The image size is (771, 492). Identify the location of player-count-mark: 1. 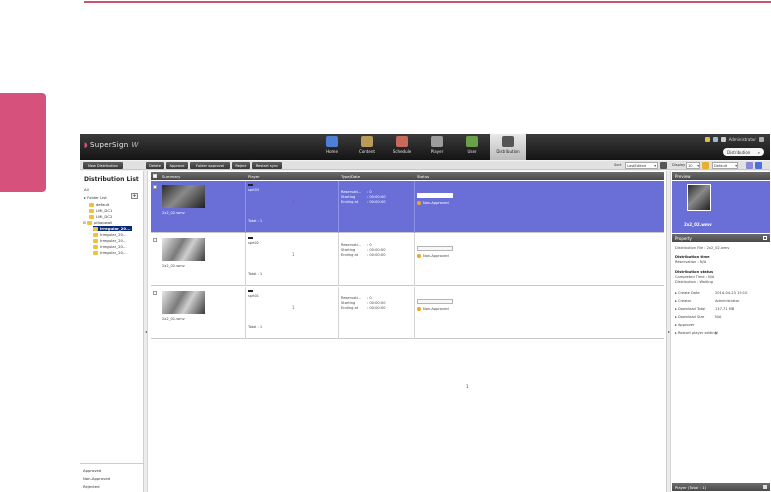
(293, 201).